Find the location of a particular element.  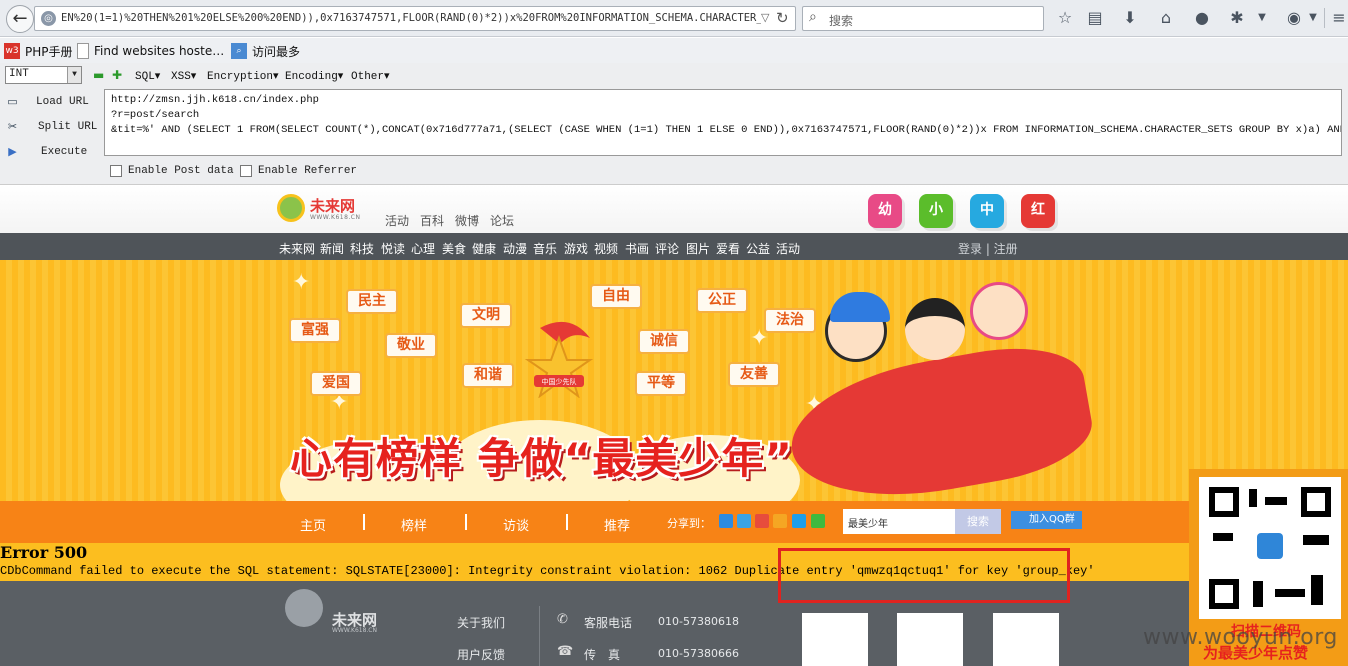

menu-encoding: Encoding▾ is located at coordinates (314, 76).